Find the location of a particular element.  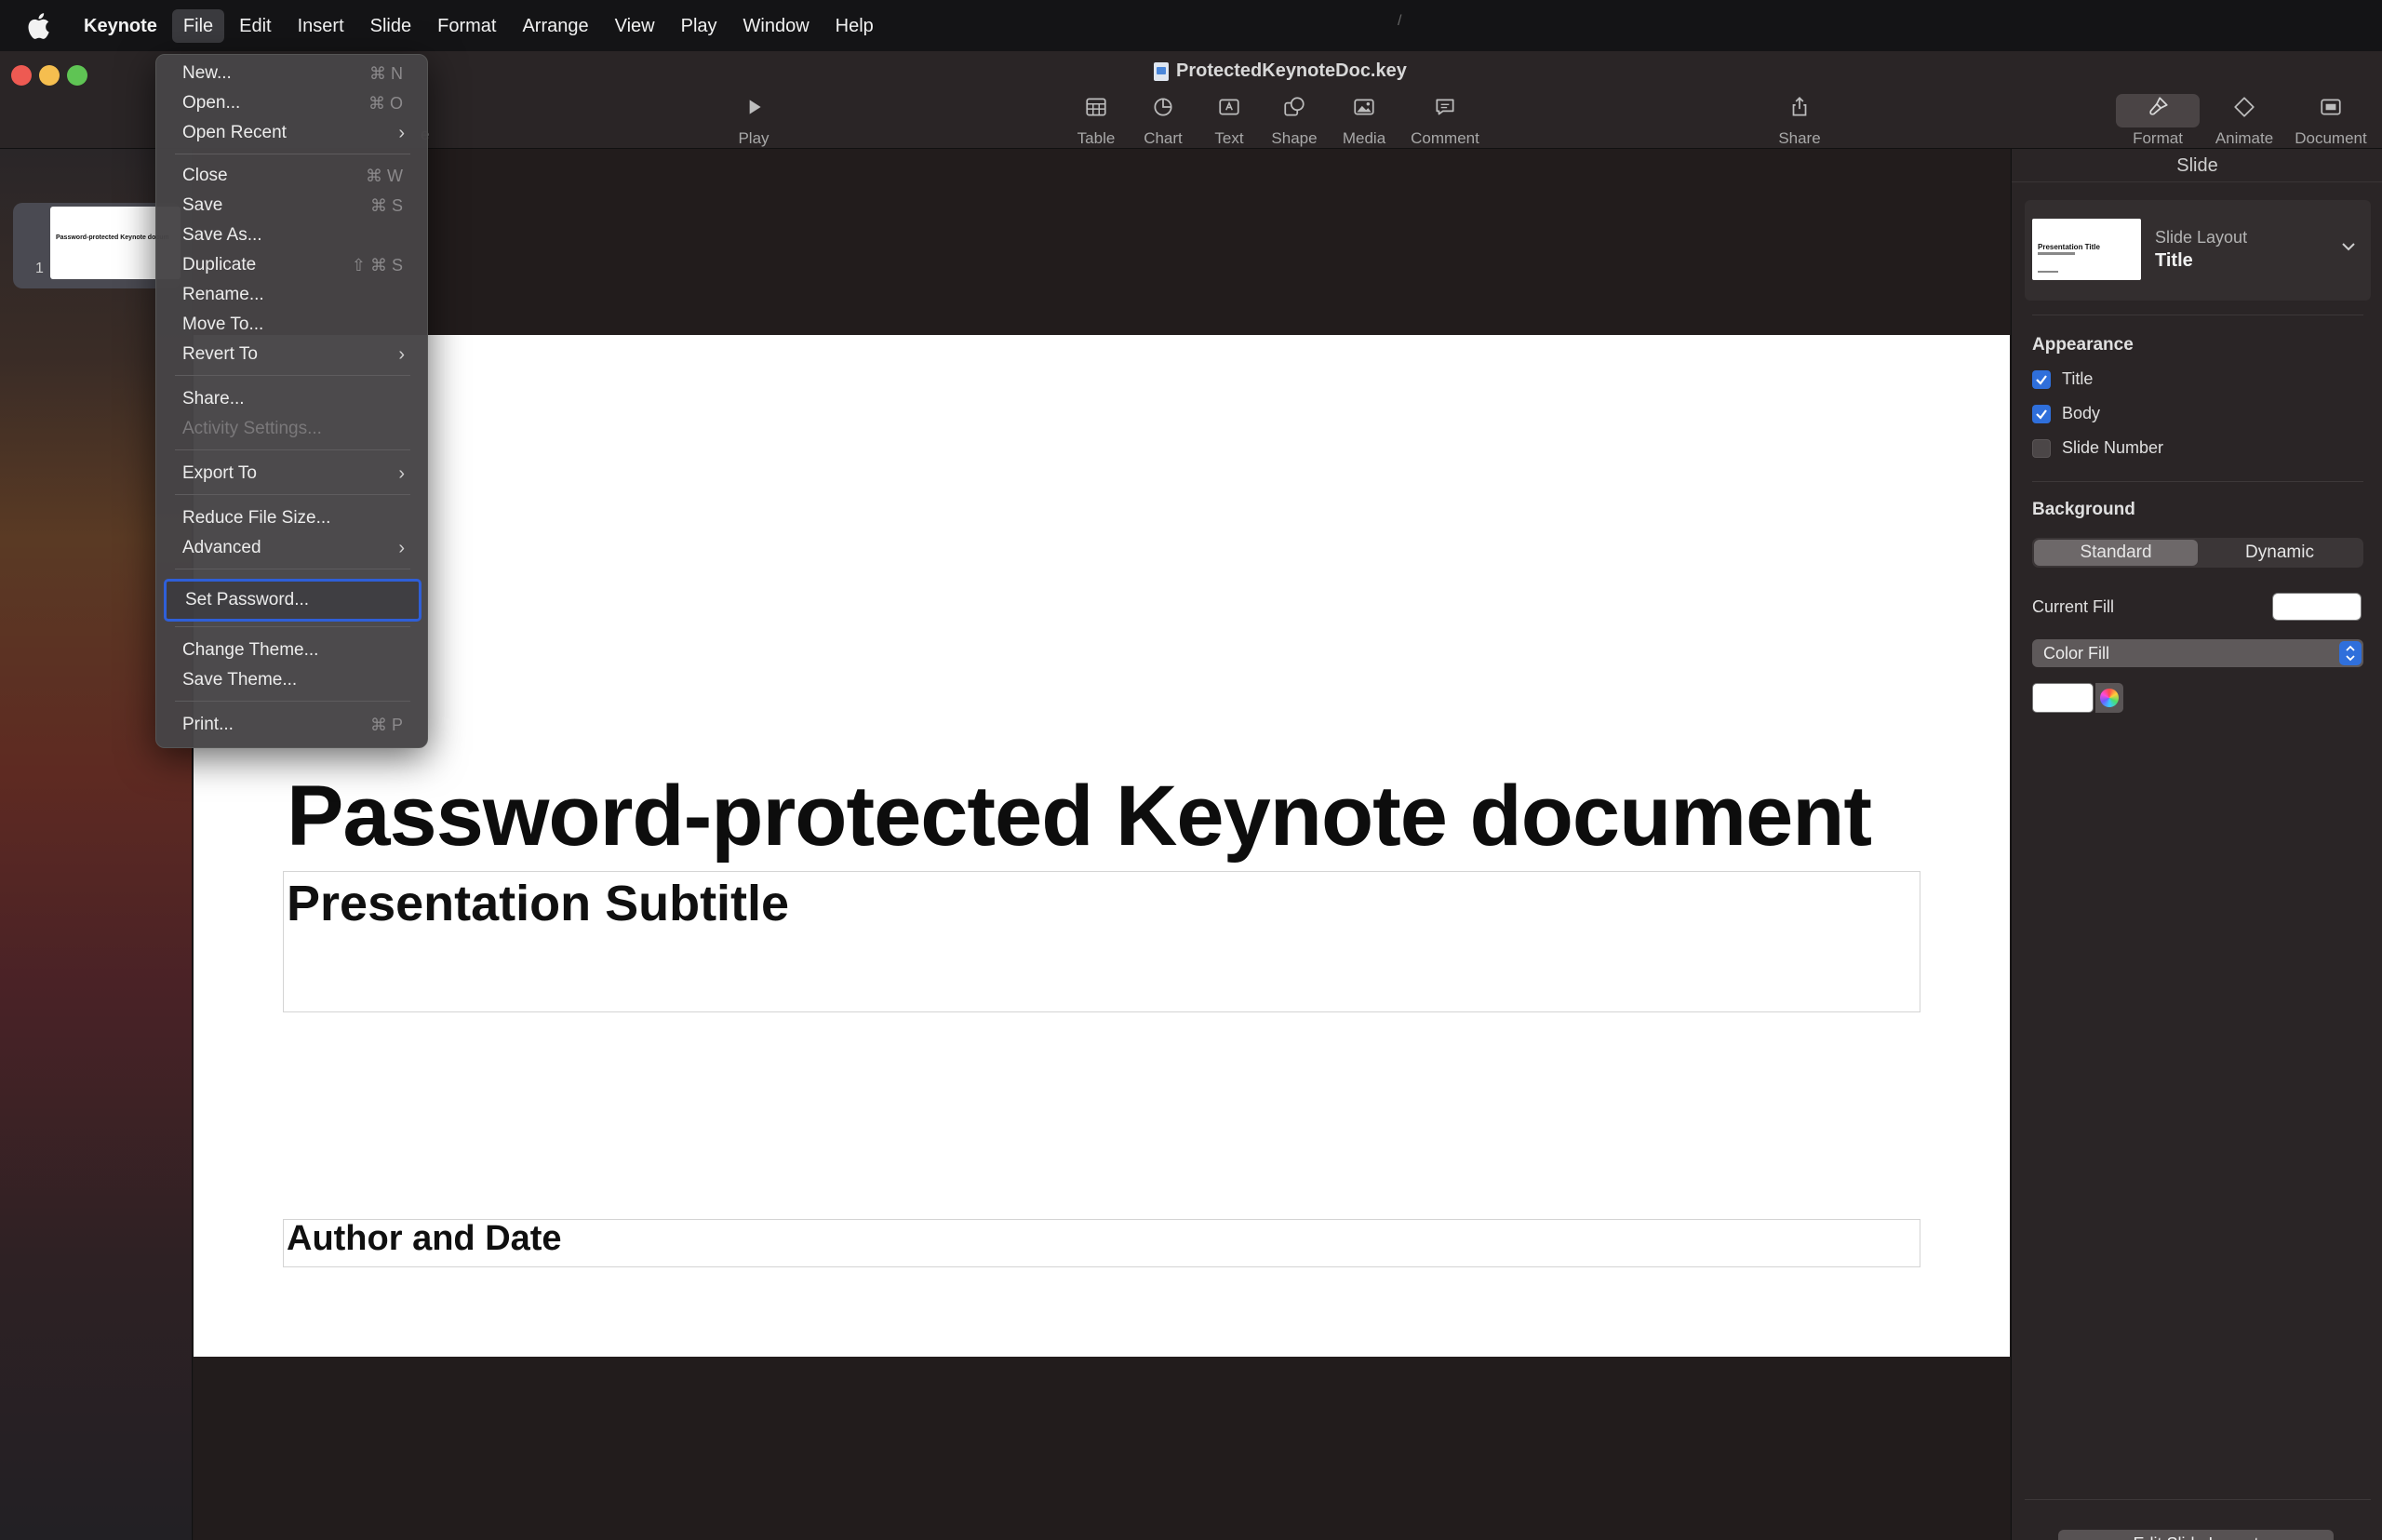

menu-file: File is located at coordinates (198, 25).